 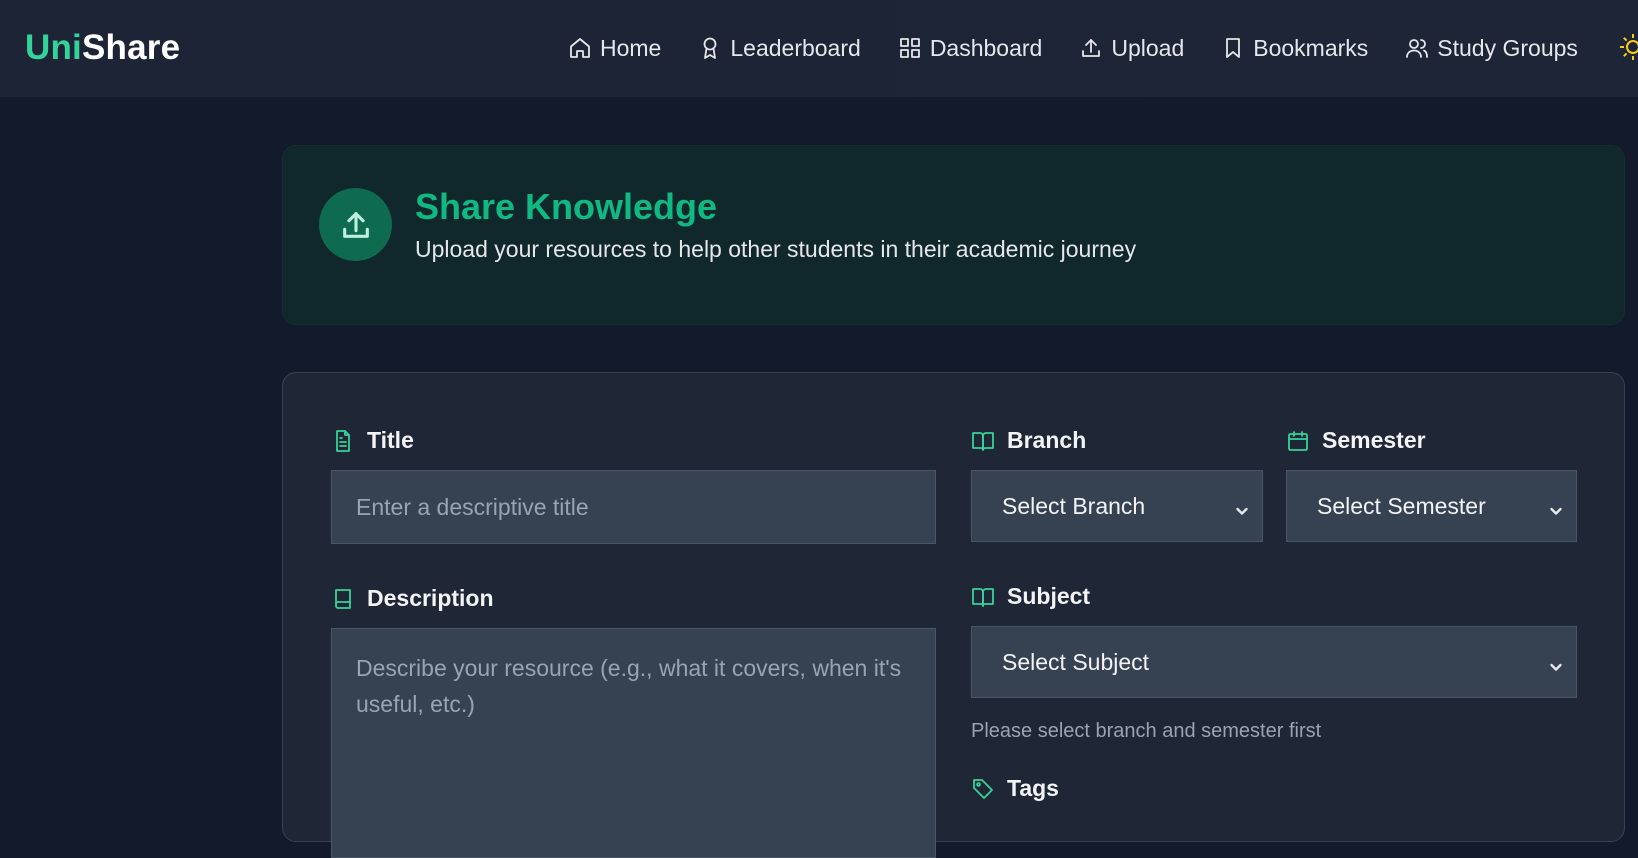 I want to click on title-label: Title, so click(x=372, y=440).